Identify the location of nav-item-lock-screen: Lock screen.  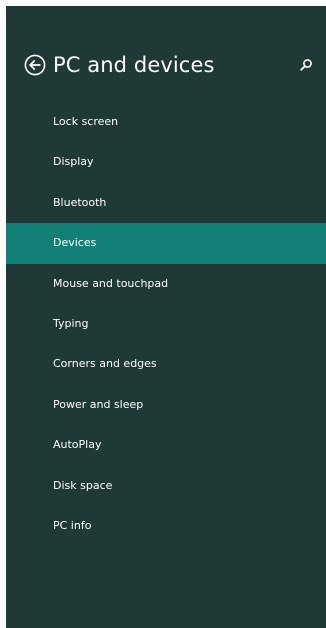
(166, 122).